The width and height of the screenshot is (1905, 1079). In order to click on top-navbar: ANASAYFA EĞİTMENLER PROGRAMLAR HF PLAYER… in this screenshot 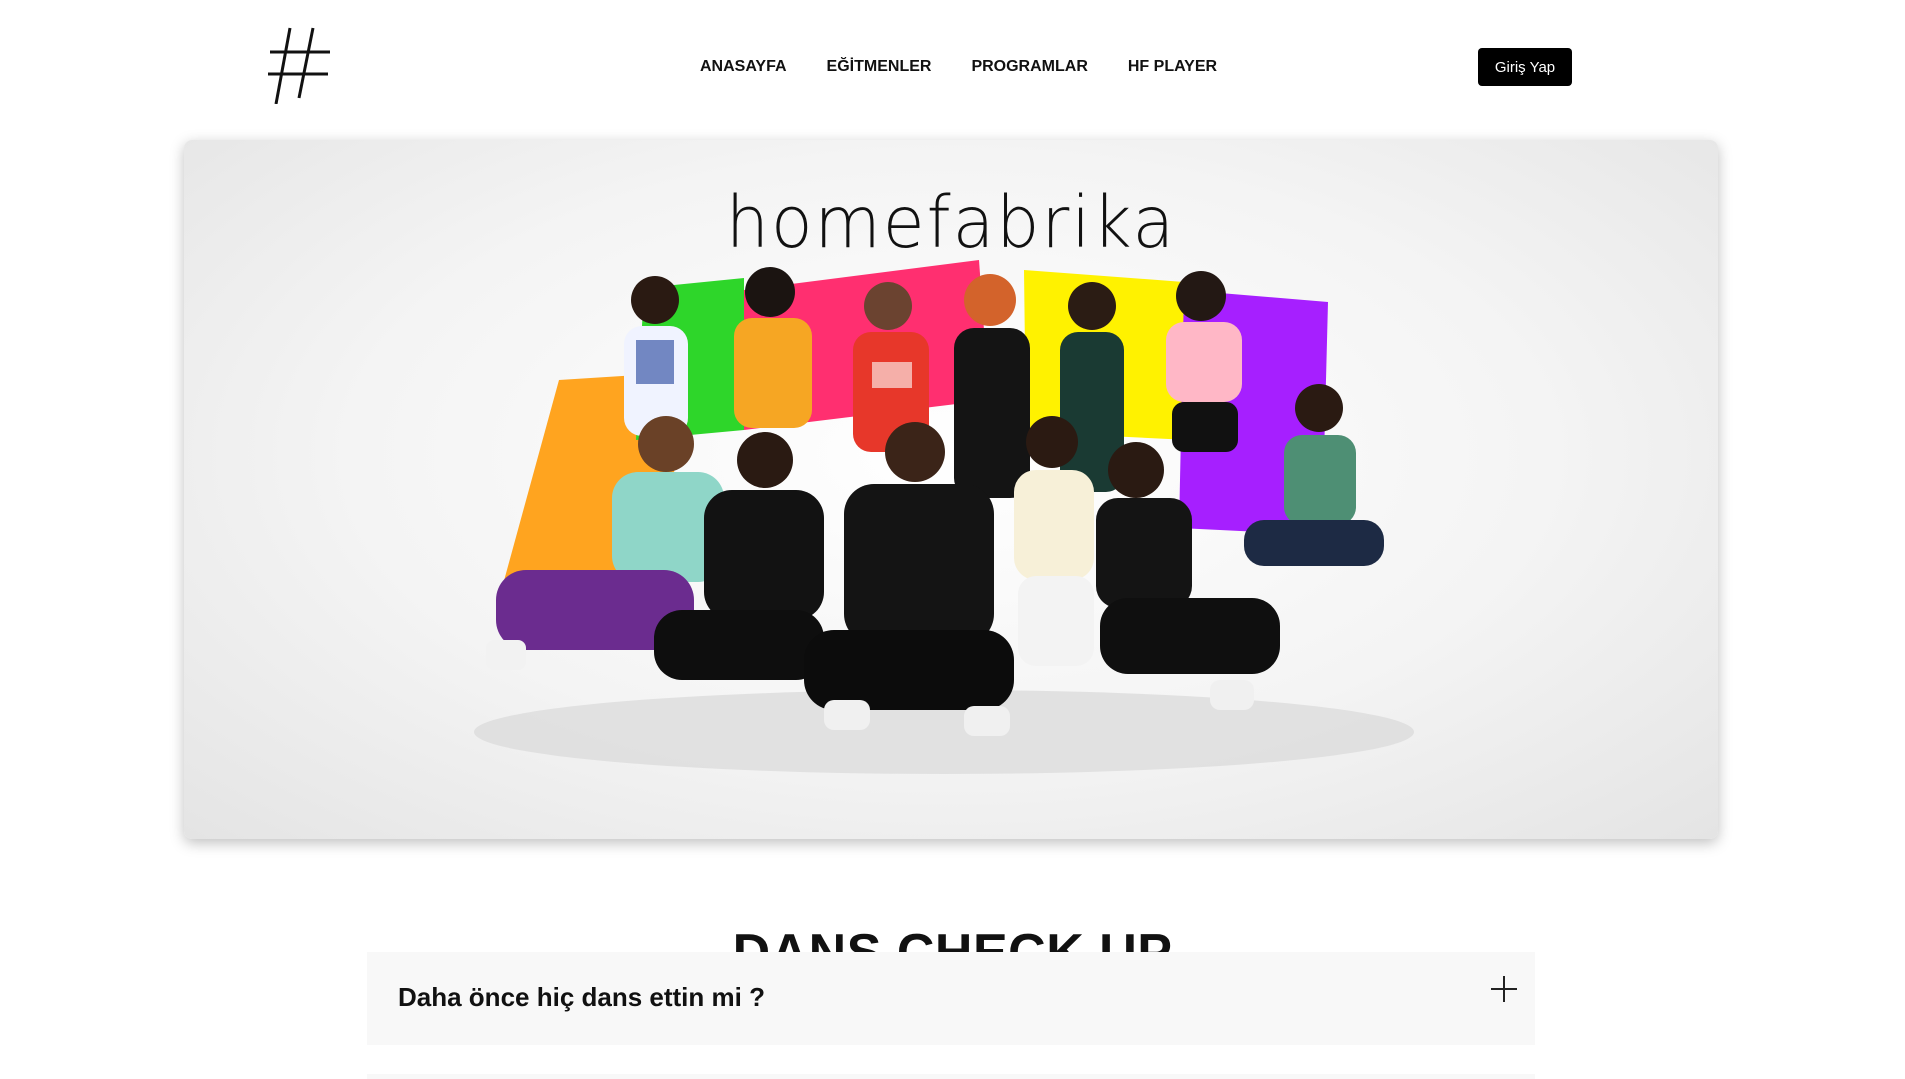, I will do `click(952, 65)`.